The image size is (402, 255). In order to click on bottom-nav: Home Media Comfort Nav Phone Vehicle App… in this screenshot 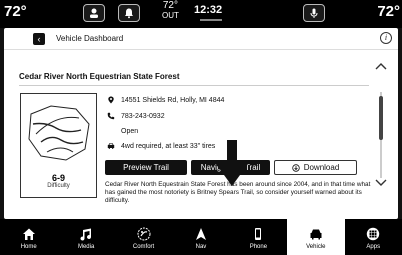, I will do `click(201, 237)`.